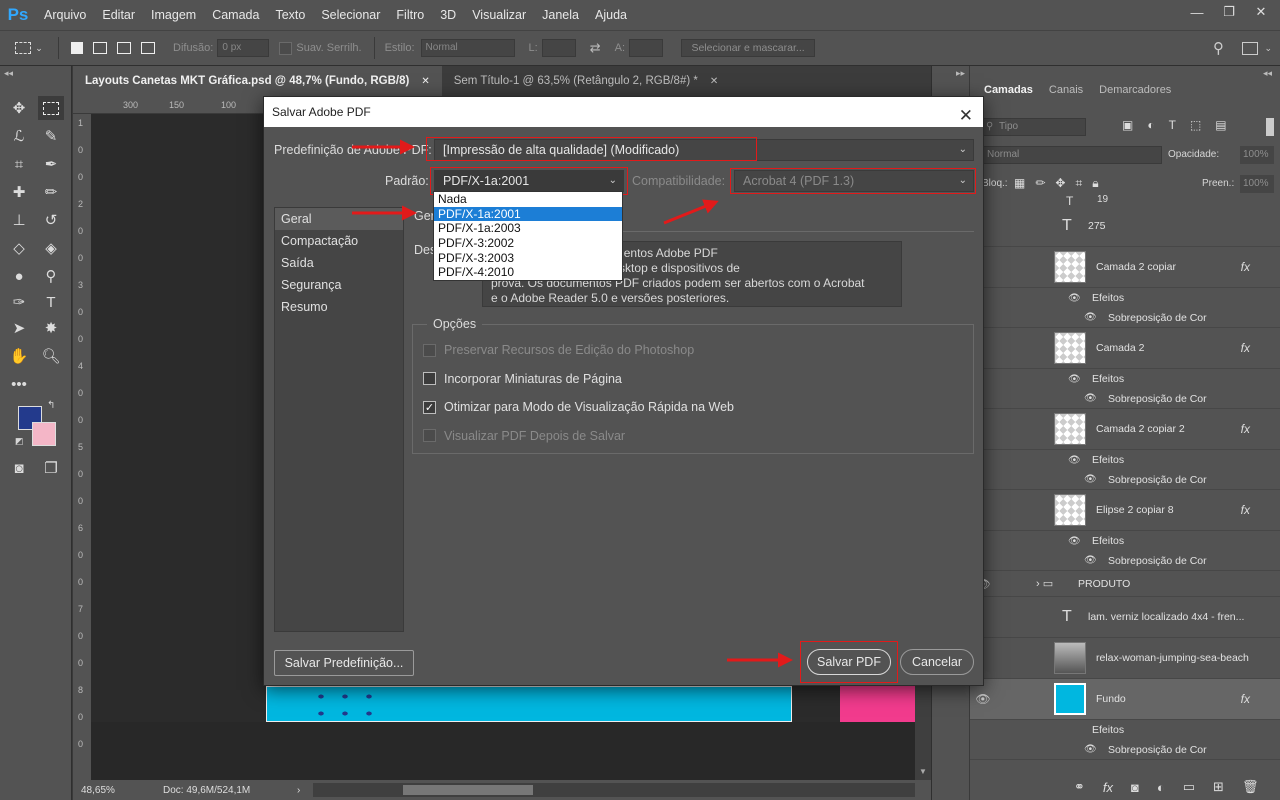  I want to click on arrow-to-compat, so click(691, 212).